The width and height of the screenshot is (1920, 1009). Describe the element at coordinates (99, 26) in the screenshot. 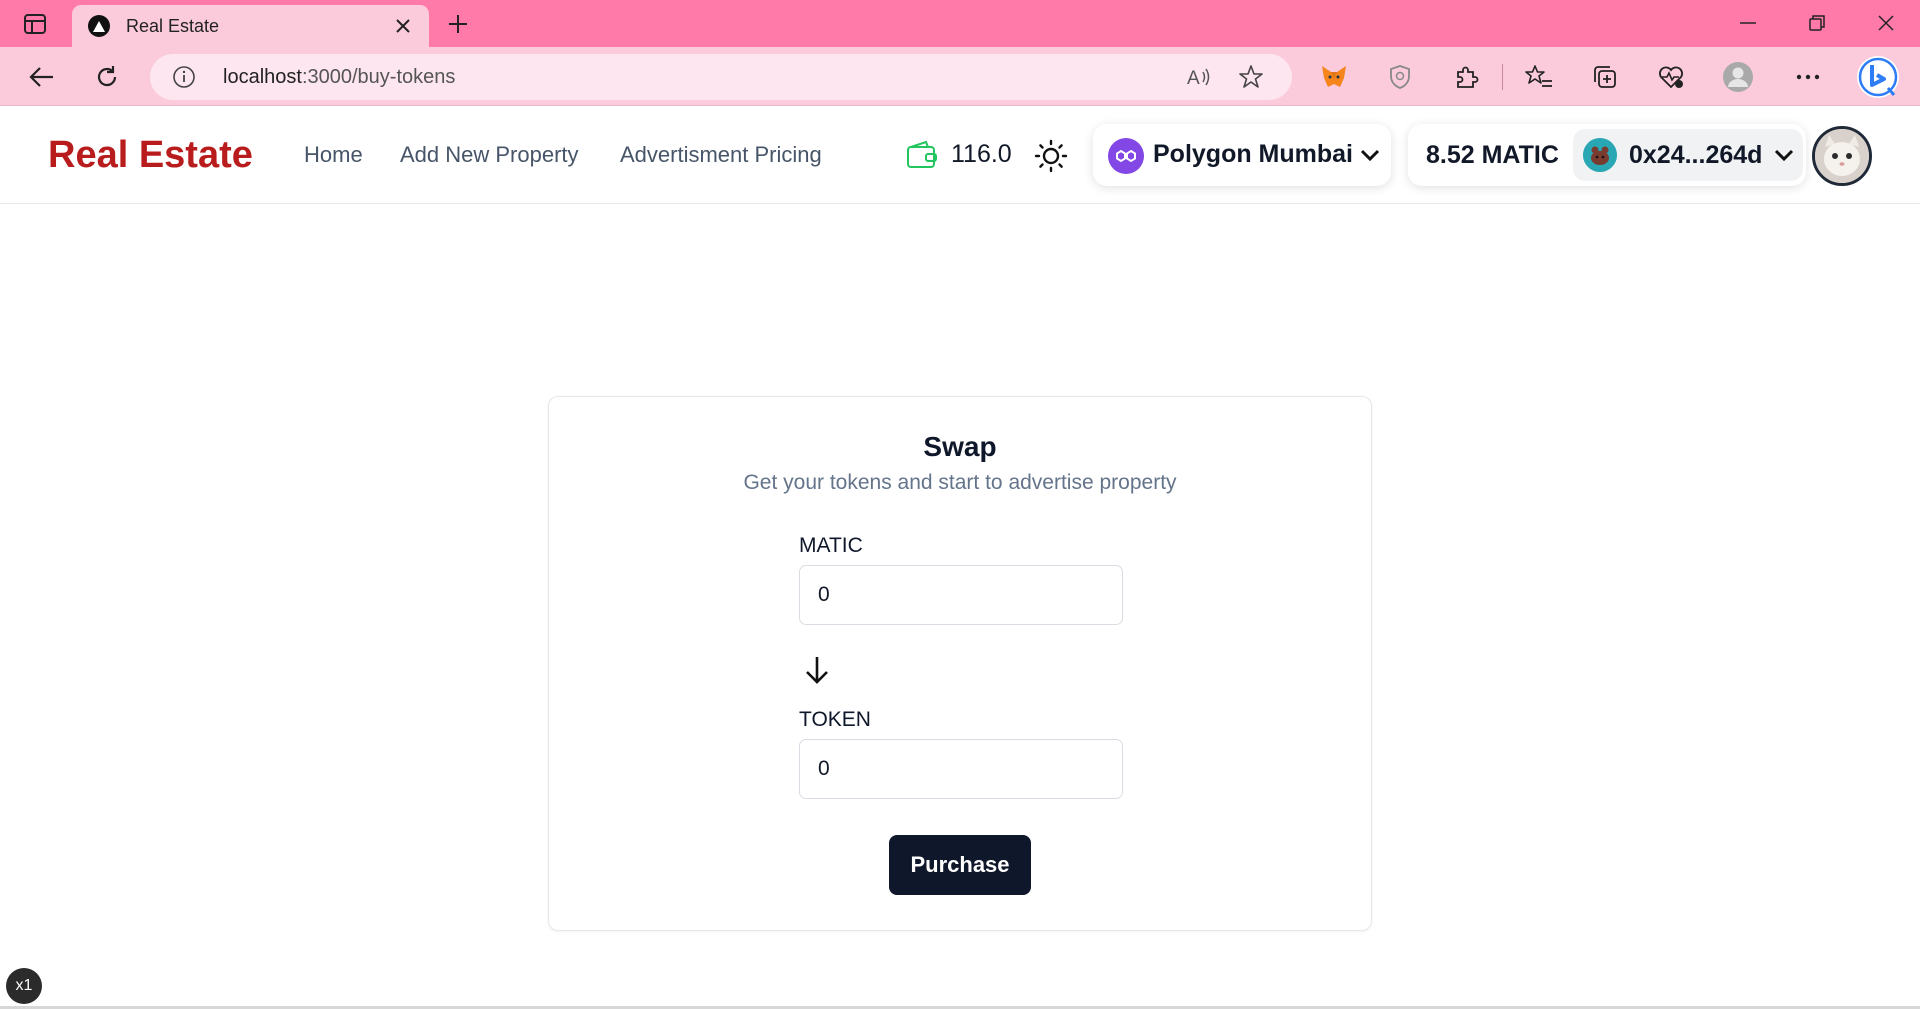

I see `triangle-favicon-icon` at that location.